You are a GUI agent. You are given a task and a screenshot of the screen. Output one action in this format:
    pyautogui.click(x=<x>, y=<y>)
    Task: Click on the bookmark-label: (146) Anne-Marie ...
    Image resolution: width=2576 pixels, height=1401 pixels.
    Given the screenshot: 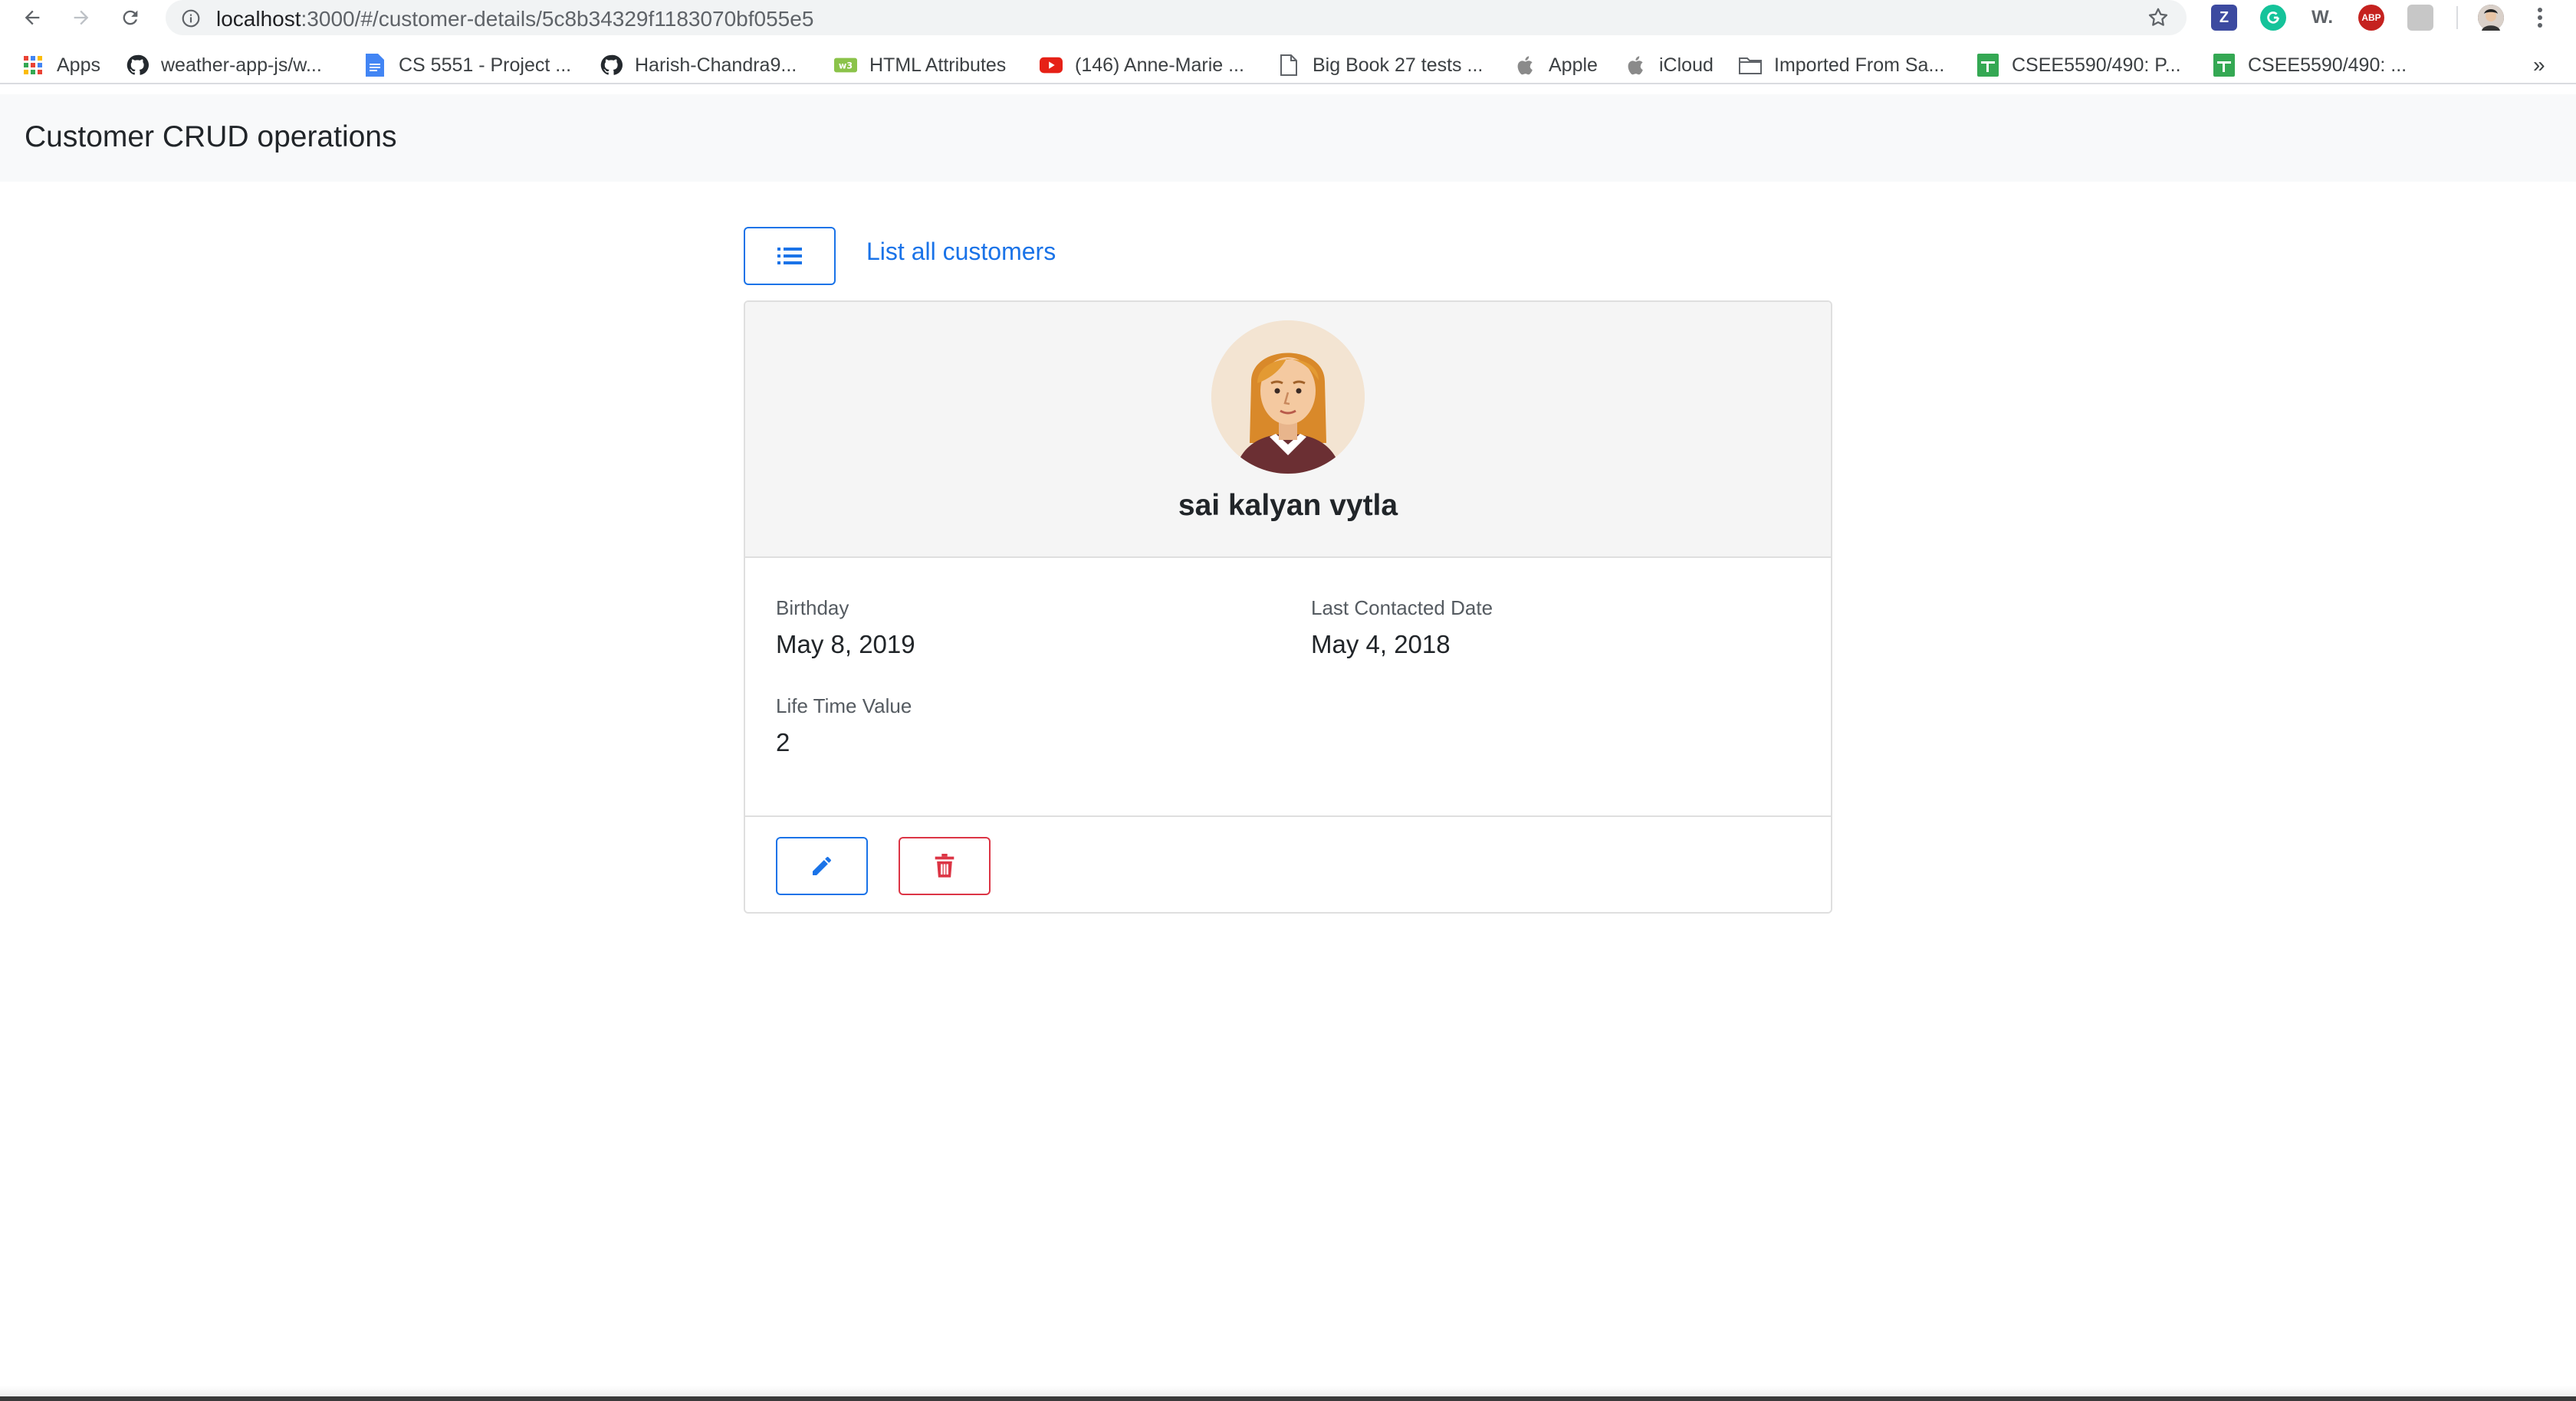 What is the action you would take?
    pyautogui.click(x=1159, y=65)
    